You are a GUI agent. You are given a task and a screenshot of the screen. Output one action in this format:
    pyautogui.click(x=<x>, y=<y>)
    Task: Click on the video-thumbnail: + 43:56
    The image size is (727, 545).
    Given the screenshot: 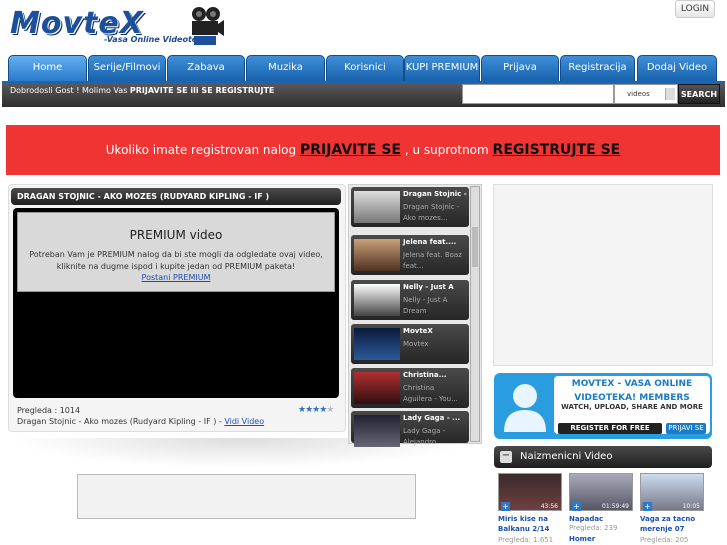 What is the action you would take?
    pyautogui.click(x=530, y=492)
    